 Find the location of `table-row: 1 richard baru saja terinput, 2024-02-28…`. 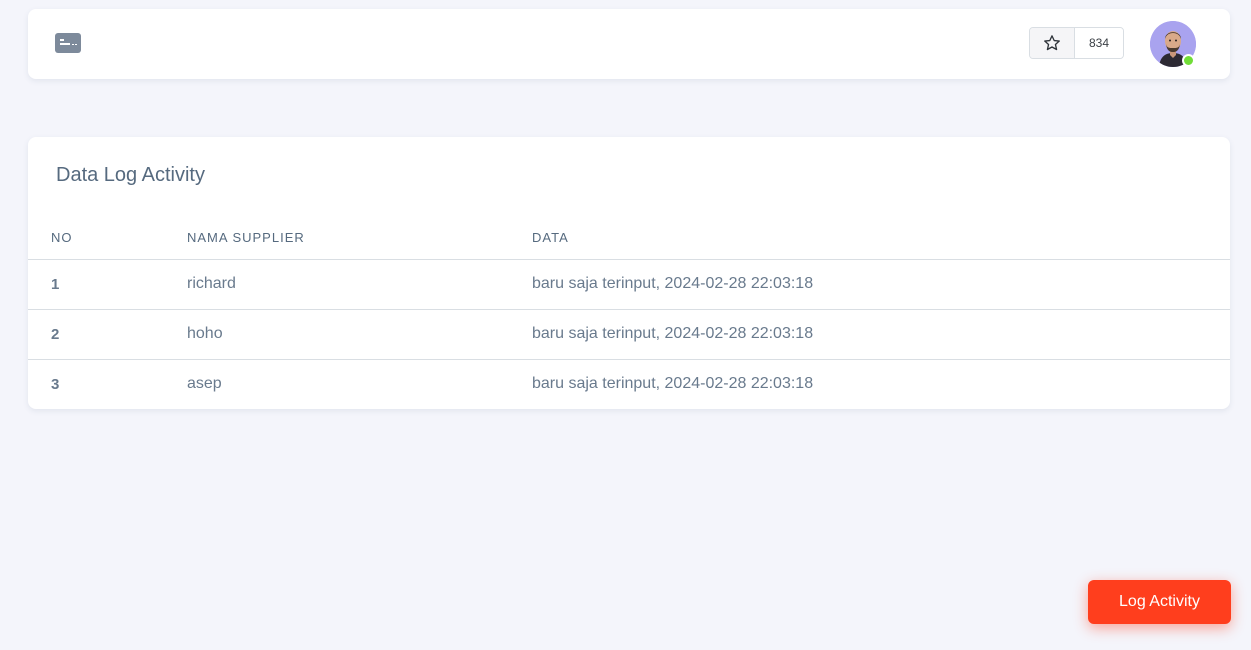

table-row: 1 richard baru saja terinput, 2024-02-28… is located at coordinates (629, 284).